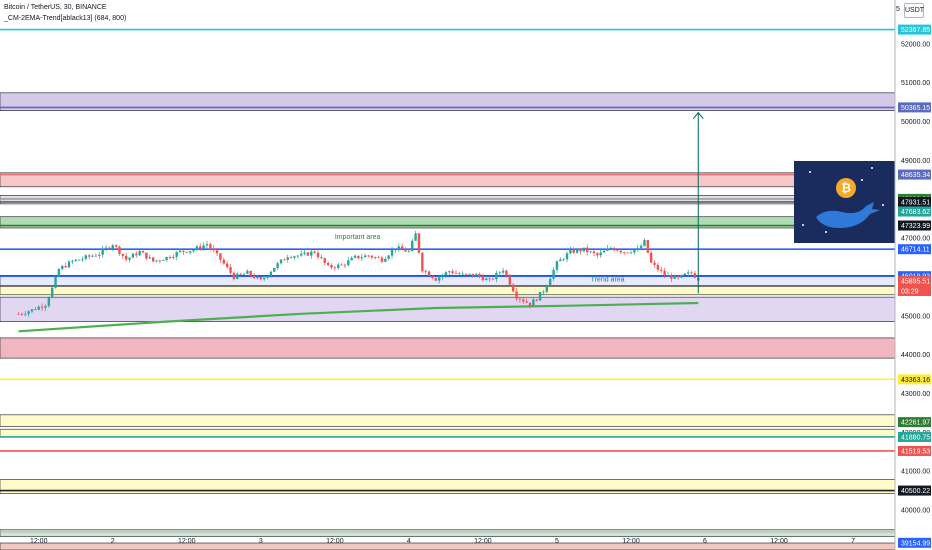  What do you see at coordinates (915, 30) in the screenshot?
I see `price-label-text: 52367.85` at bounding box center [915, 30].